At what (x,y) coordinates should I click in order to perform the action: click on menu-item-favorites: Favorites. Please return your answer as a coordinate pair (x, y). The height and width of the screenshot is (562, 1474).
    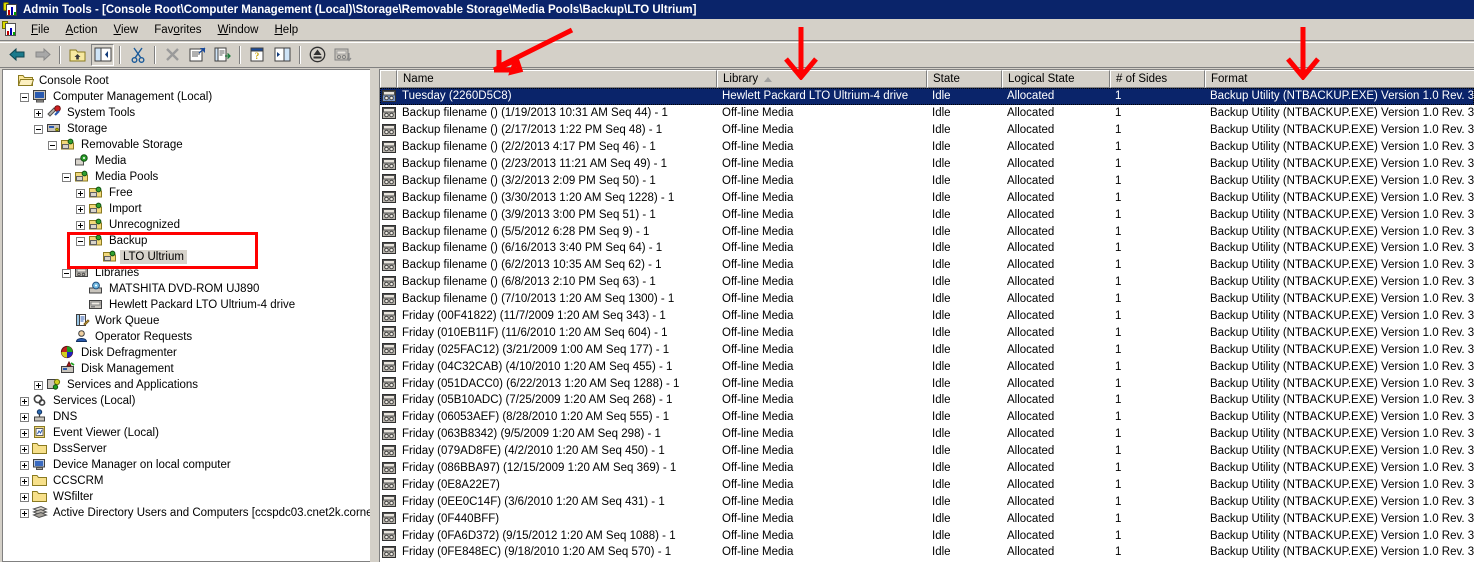
    Looking at the image, I should click on (177, 30).